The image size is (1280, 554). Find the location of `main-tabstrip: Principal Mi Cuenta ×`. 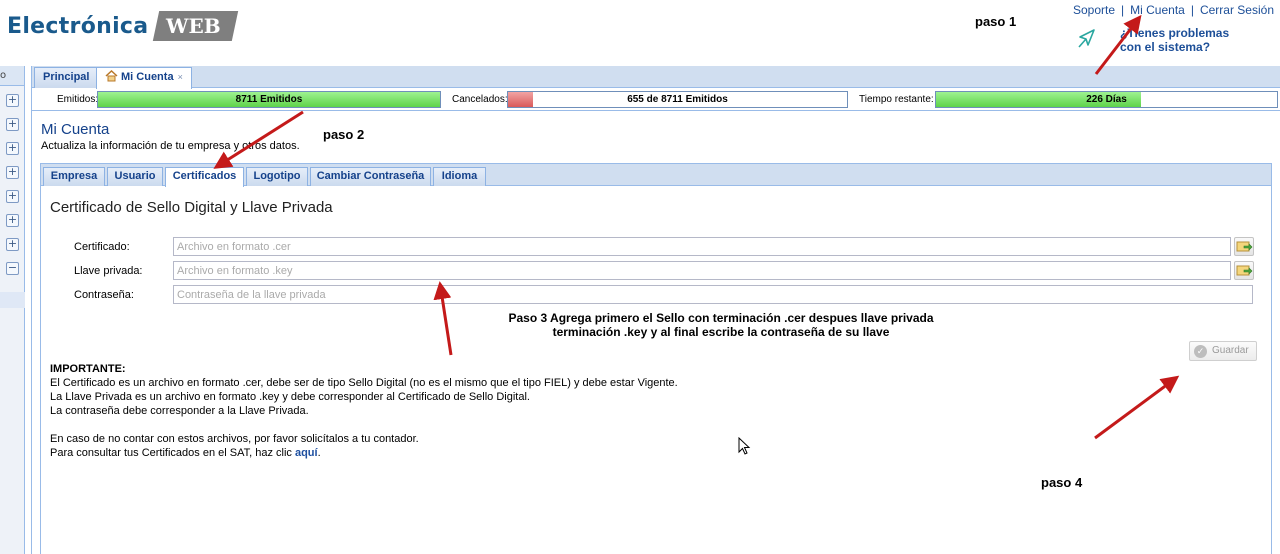

main-tabstrip: Principal Mi Cuenta × is located at coordinates (656, 77).